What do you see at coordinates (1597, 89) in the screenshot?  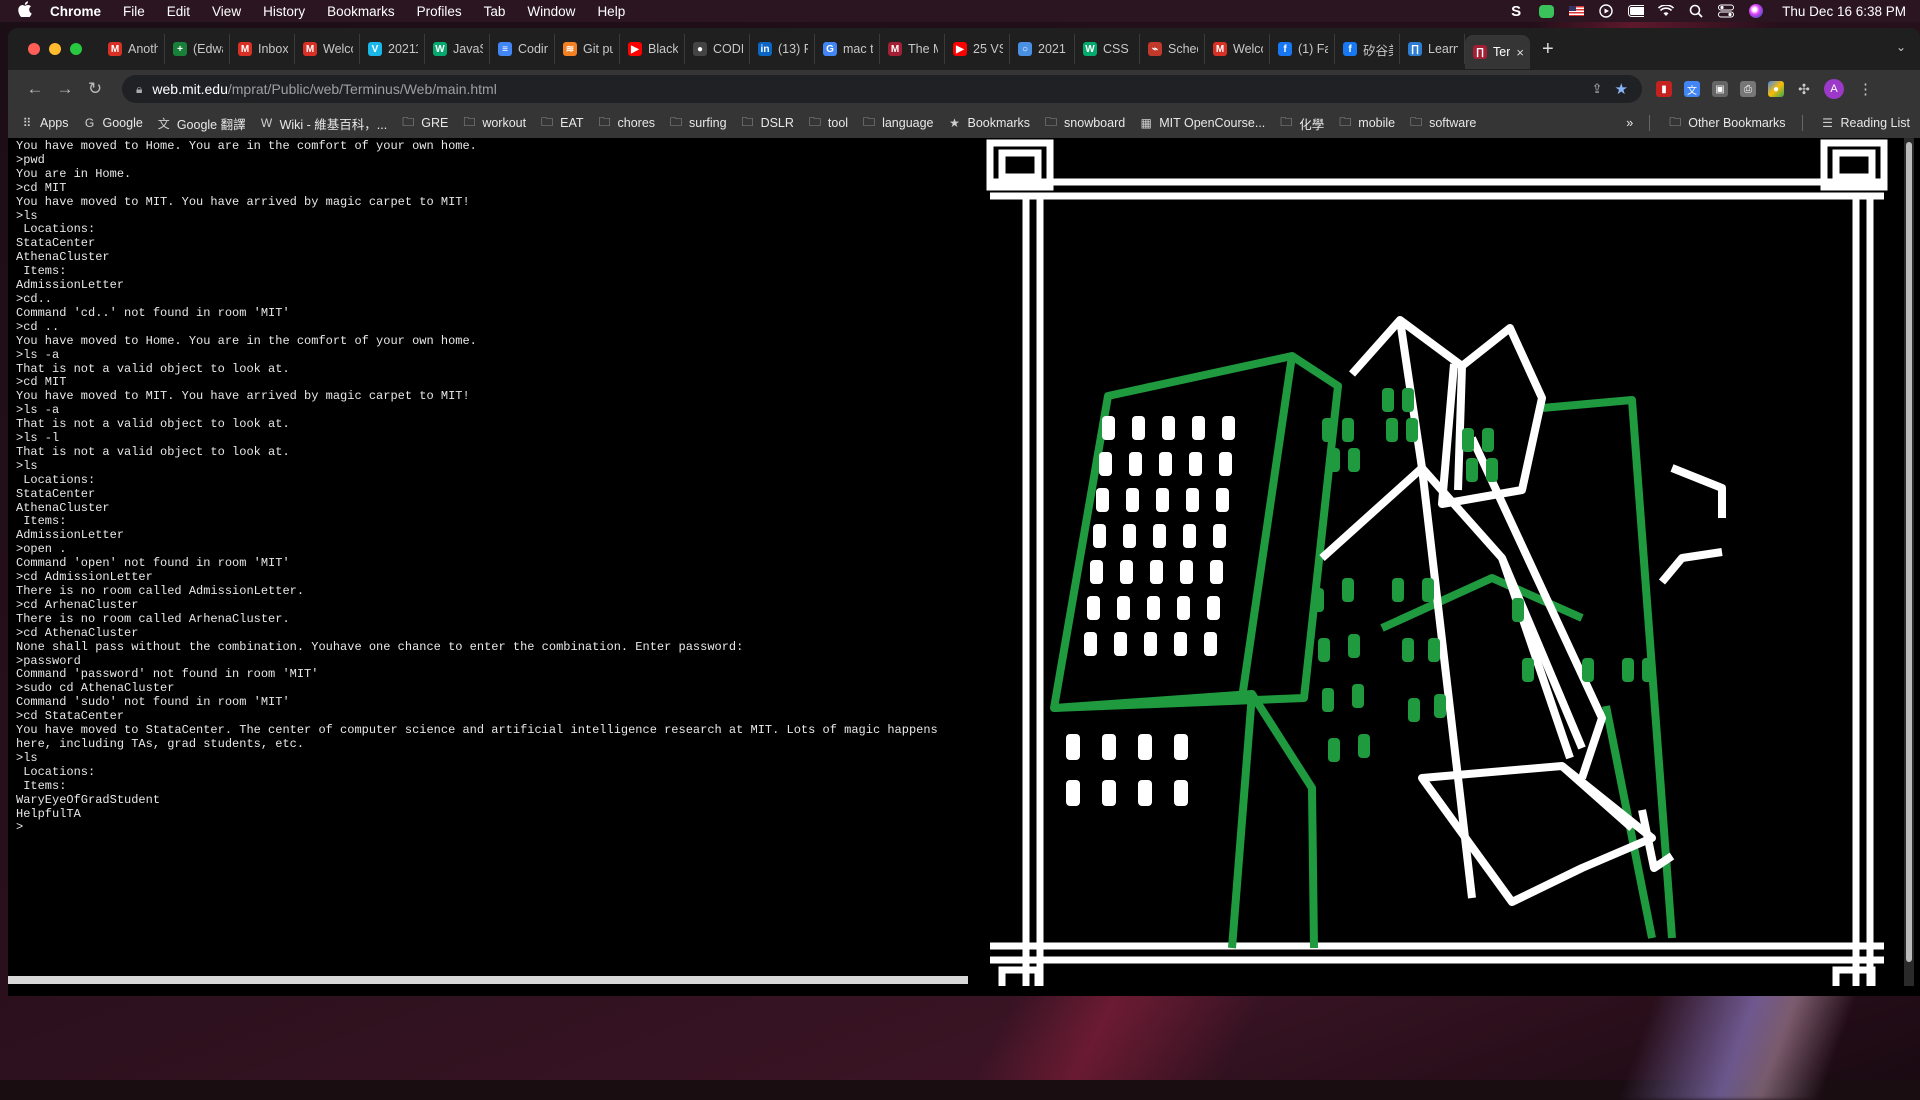 I see `share-icon: ⇪` at bounding box center [1597, 89].